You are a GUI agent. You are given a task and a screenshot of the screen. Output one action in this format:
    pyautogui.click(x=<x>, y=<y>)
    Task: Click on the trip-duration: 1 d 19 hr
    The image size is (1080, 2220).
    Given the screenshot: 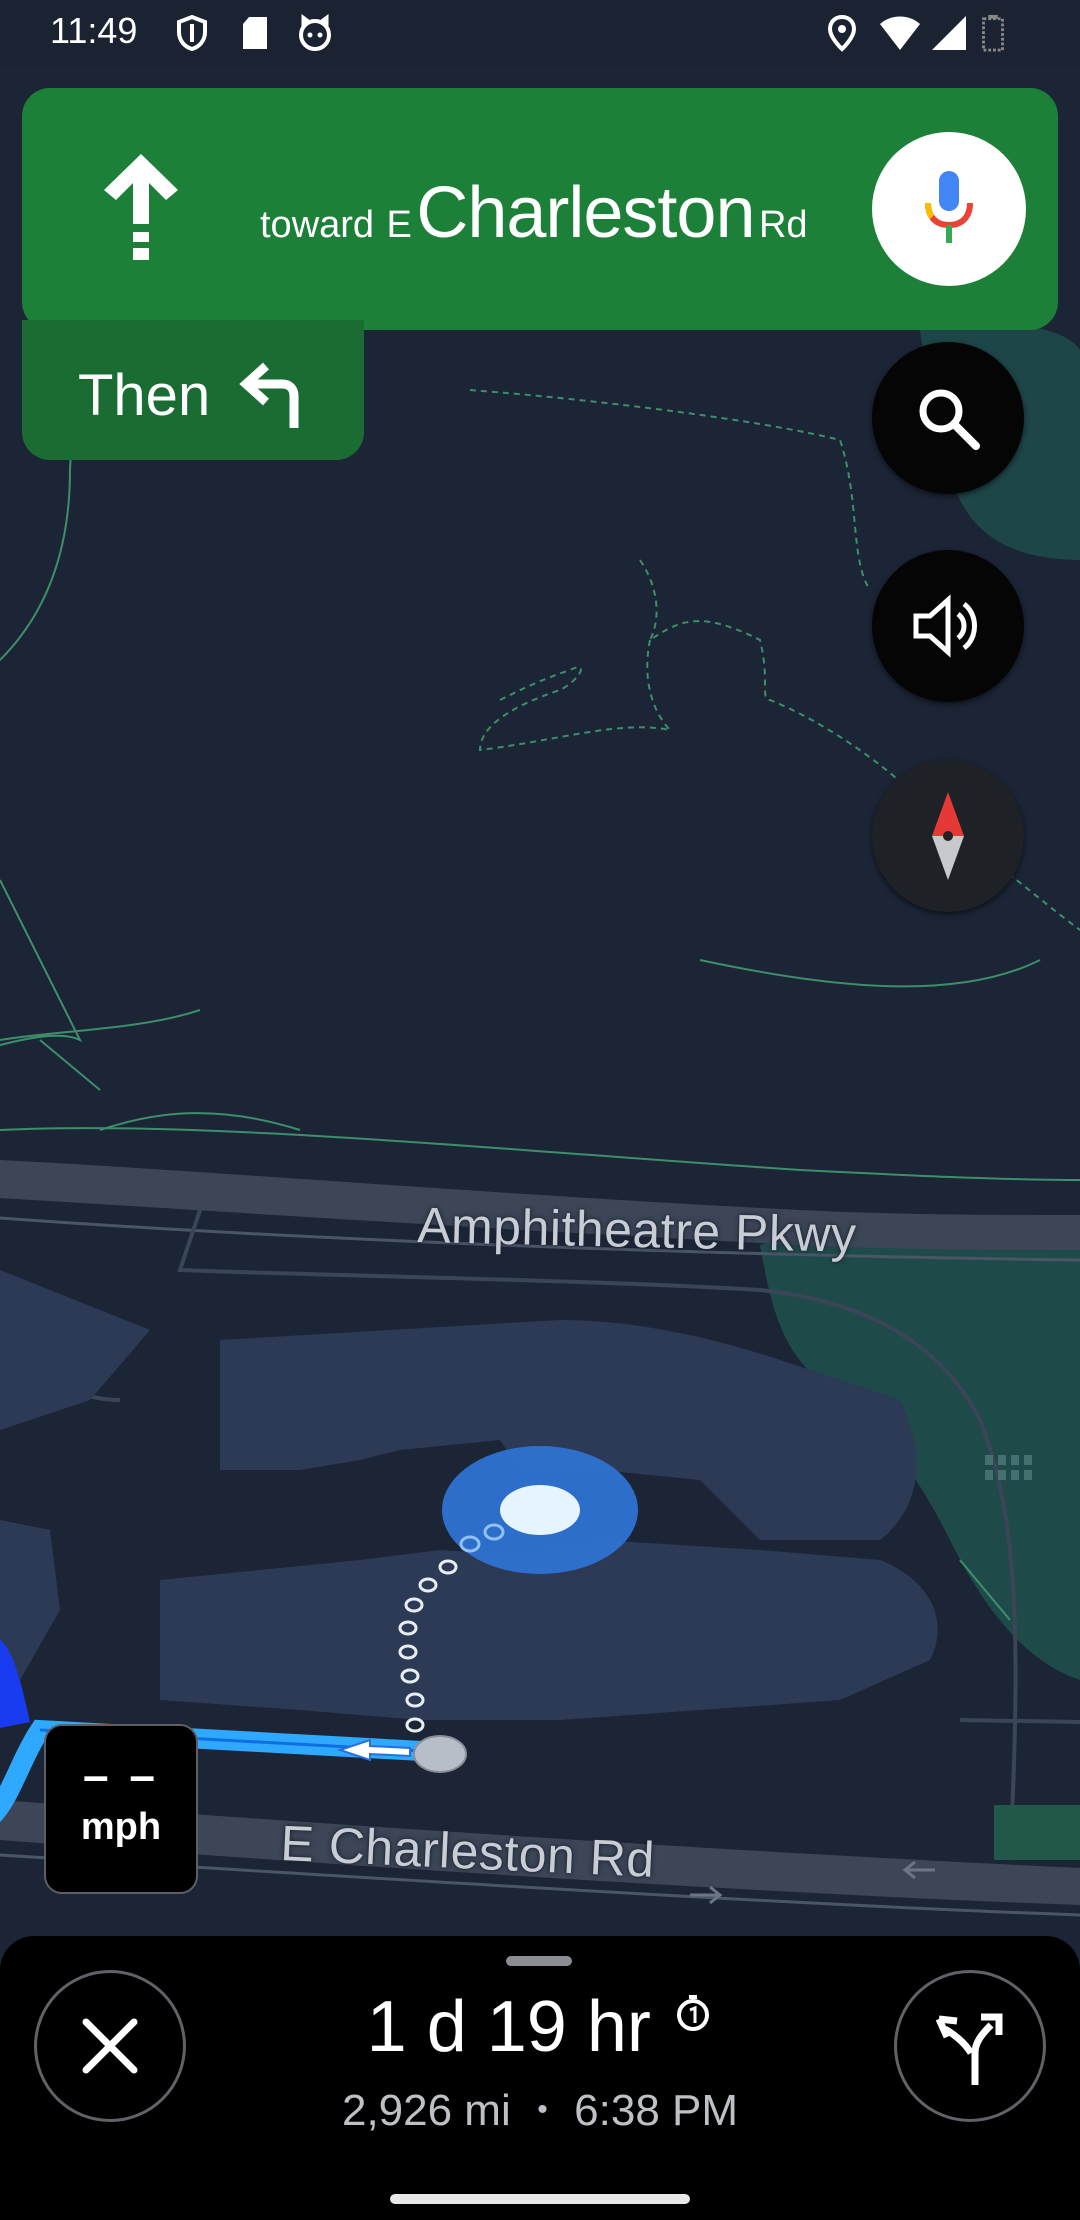 What is the action you would take?
    pyautogui.click(x=508, y=2027)
    